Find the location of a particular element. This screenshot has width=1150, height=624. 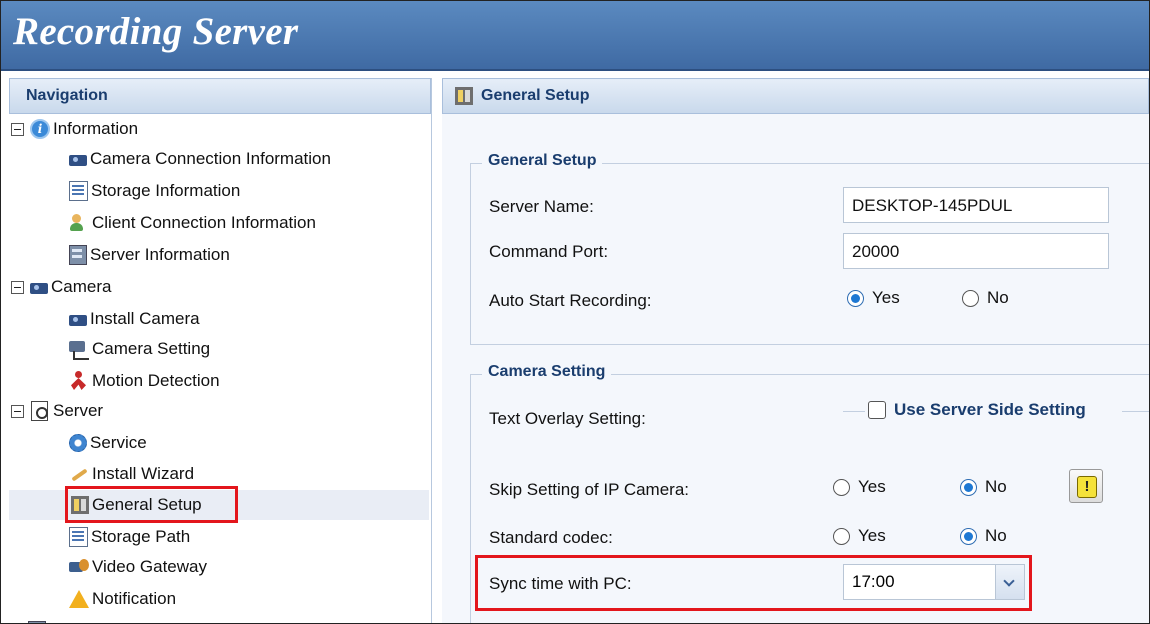

tree-label: Storage Information is located at coordinates (166, 190).